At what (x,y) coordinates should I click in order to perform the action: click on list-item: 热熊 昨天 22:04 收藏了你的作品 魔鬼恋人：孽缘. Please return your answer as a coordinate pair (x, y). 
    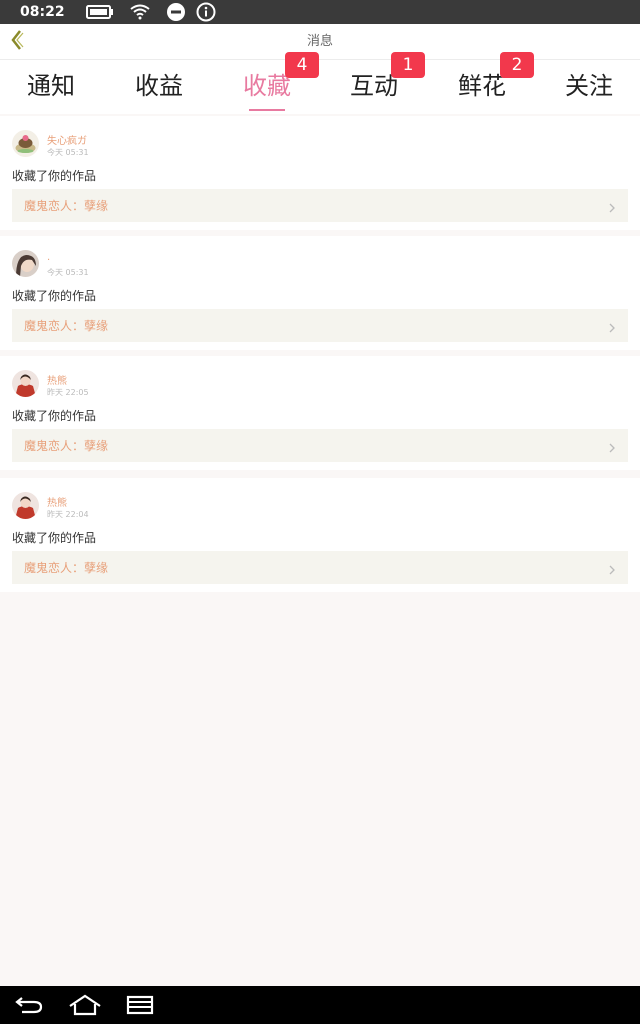
    Looking at the image, I should click on (320, 535).